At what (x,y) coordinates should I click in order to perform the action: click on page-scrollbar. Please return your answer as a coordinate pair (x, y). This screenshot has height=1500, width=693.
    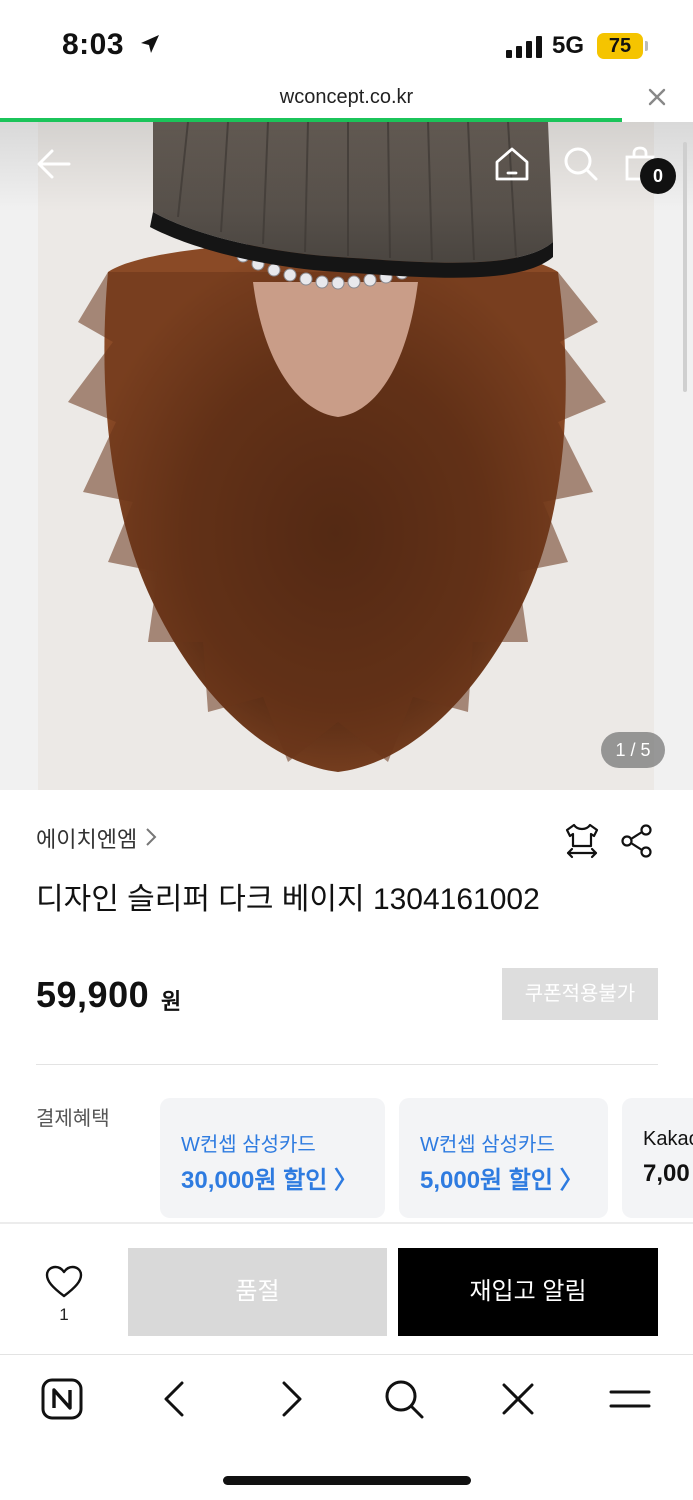
    Looking at the image, I should click on (685, 267).